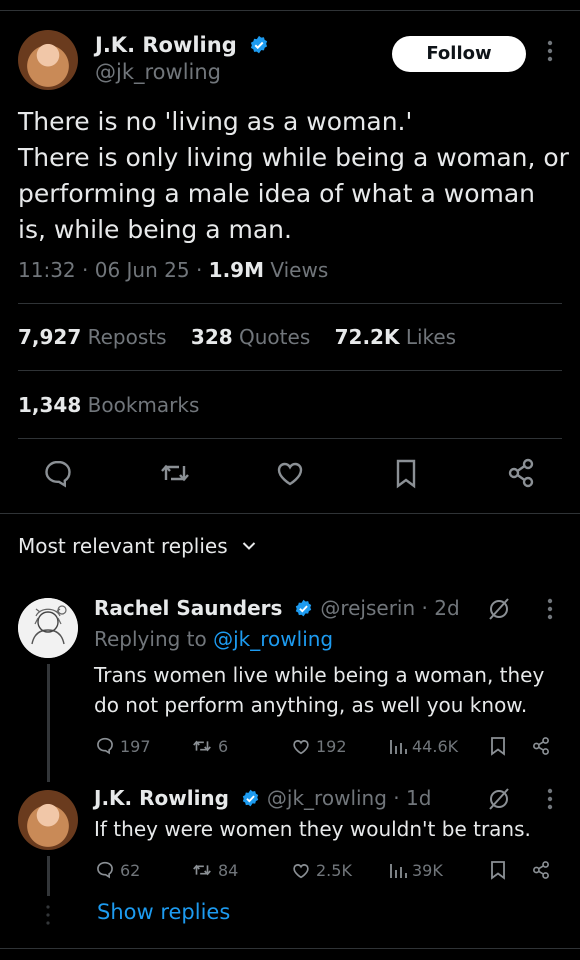  Describe the element at coordinates (427, 870) in the screenshot. I see `views-count: 39K` at that location.